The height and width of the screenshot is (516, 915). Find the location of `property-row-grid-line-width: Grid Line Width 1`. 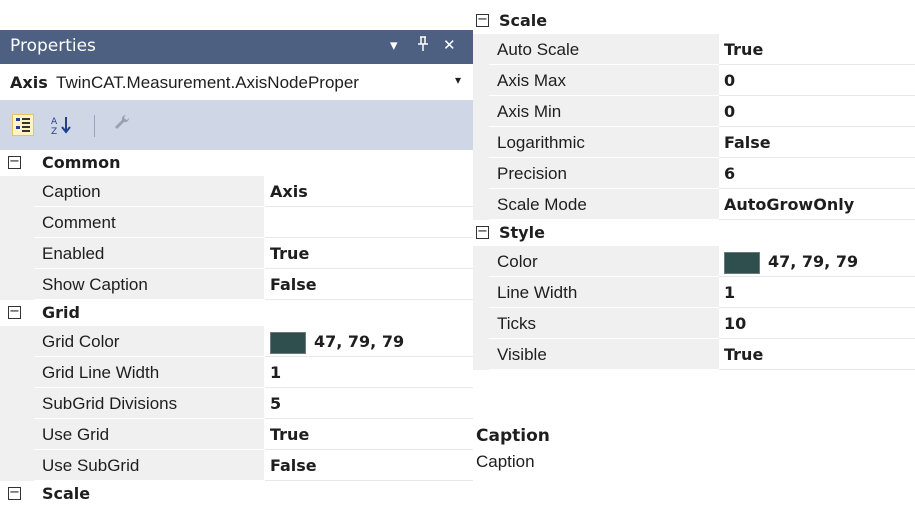

property-row-grid-line-width: Grid Line Width 1 is located at coordinates (236, 372).